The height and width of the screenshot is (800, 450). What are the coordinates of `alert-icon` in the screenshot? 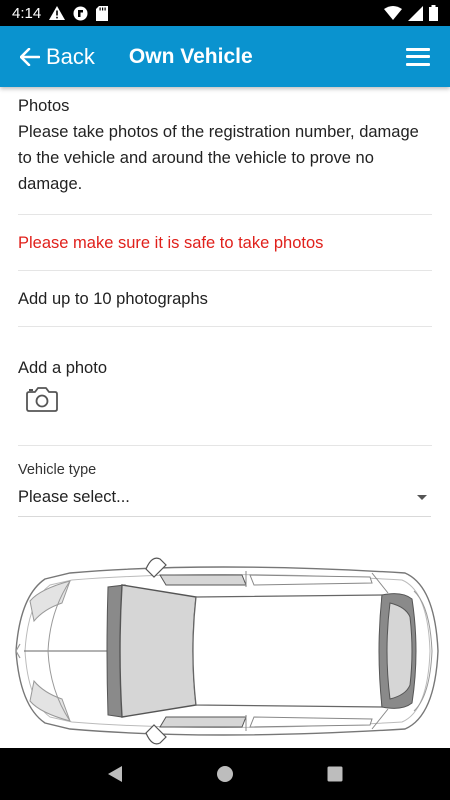 It's located at (57, 13).